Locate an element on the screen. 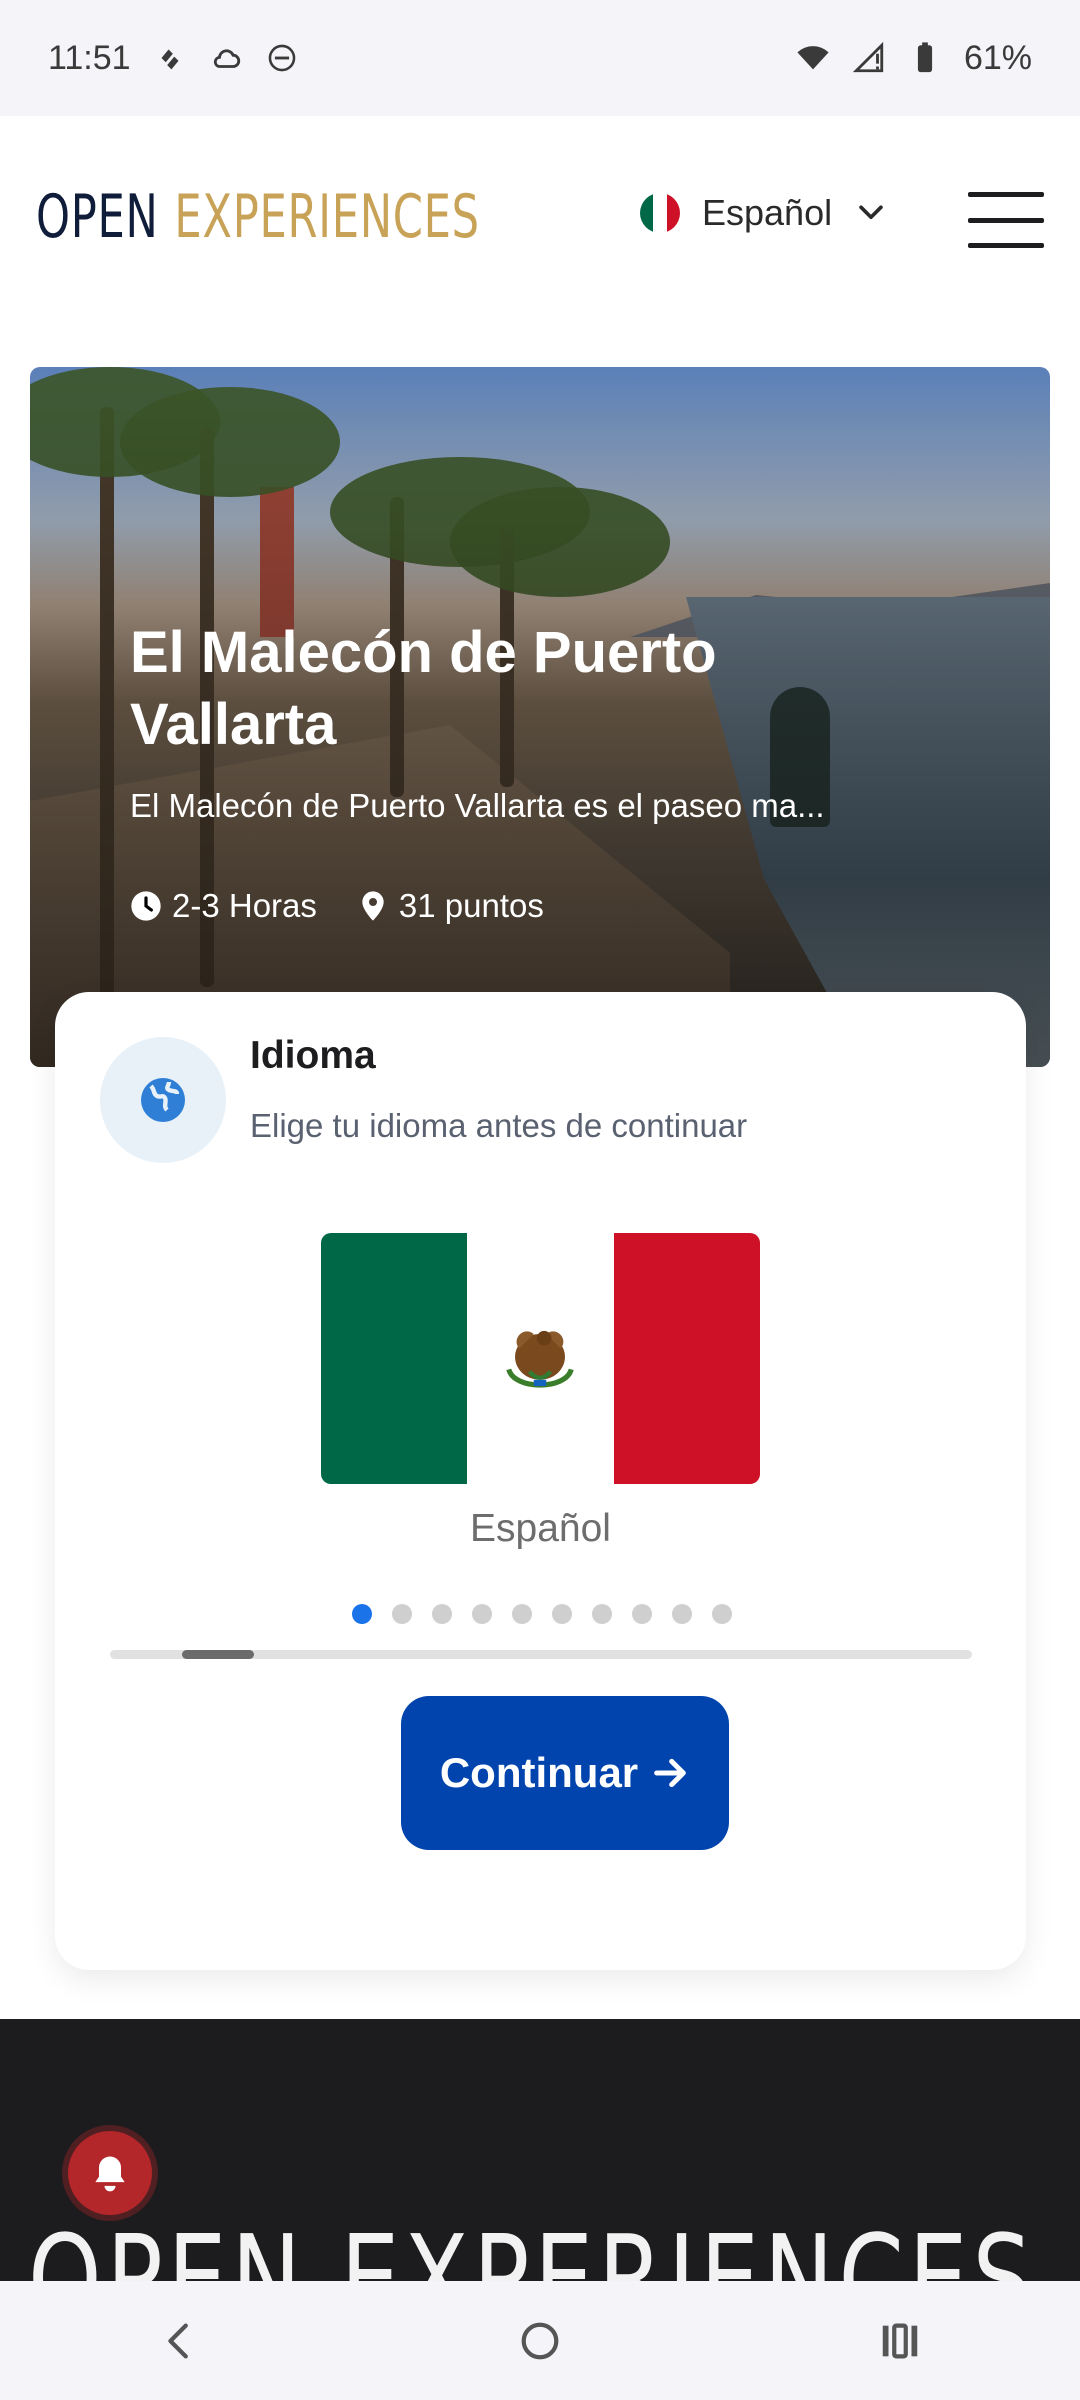  card-title: Idioma is located at coordinates (313, 1055).